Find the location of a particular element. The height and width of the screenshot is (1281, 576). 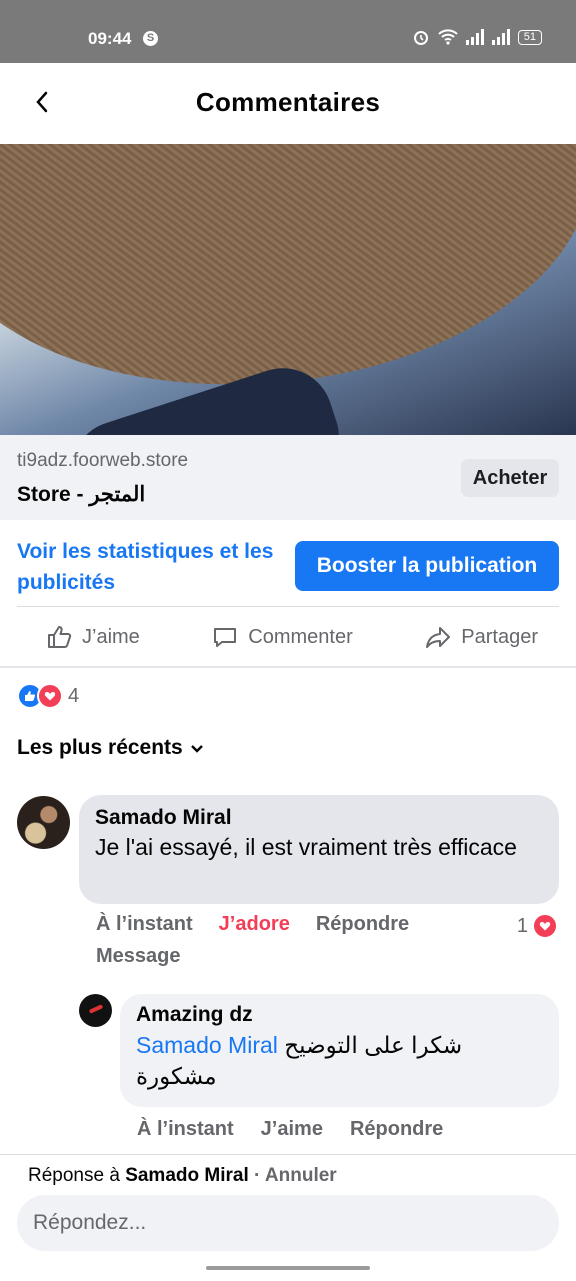

reply-input is located at coordinates (288, 1223).